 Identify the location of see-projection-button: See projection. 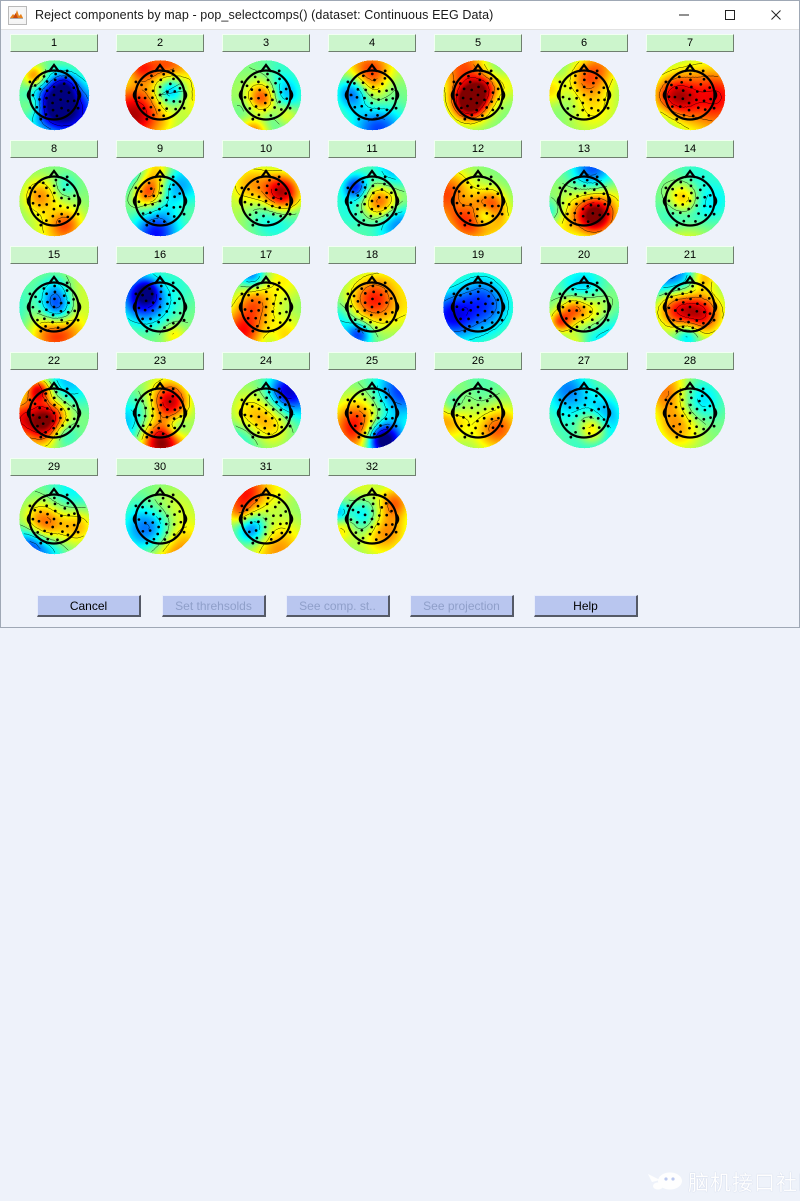
(462, 606).